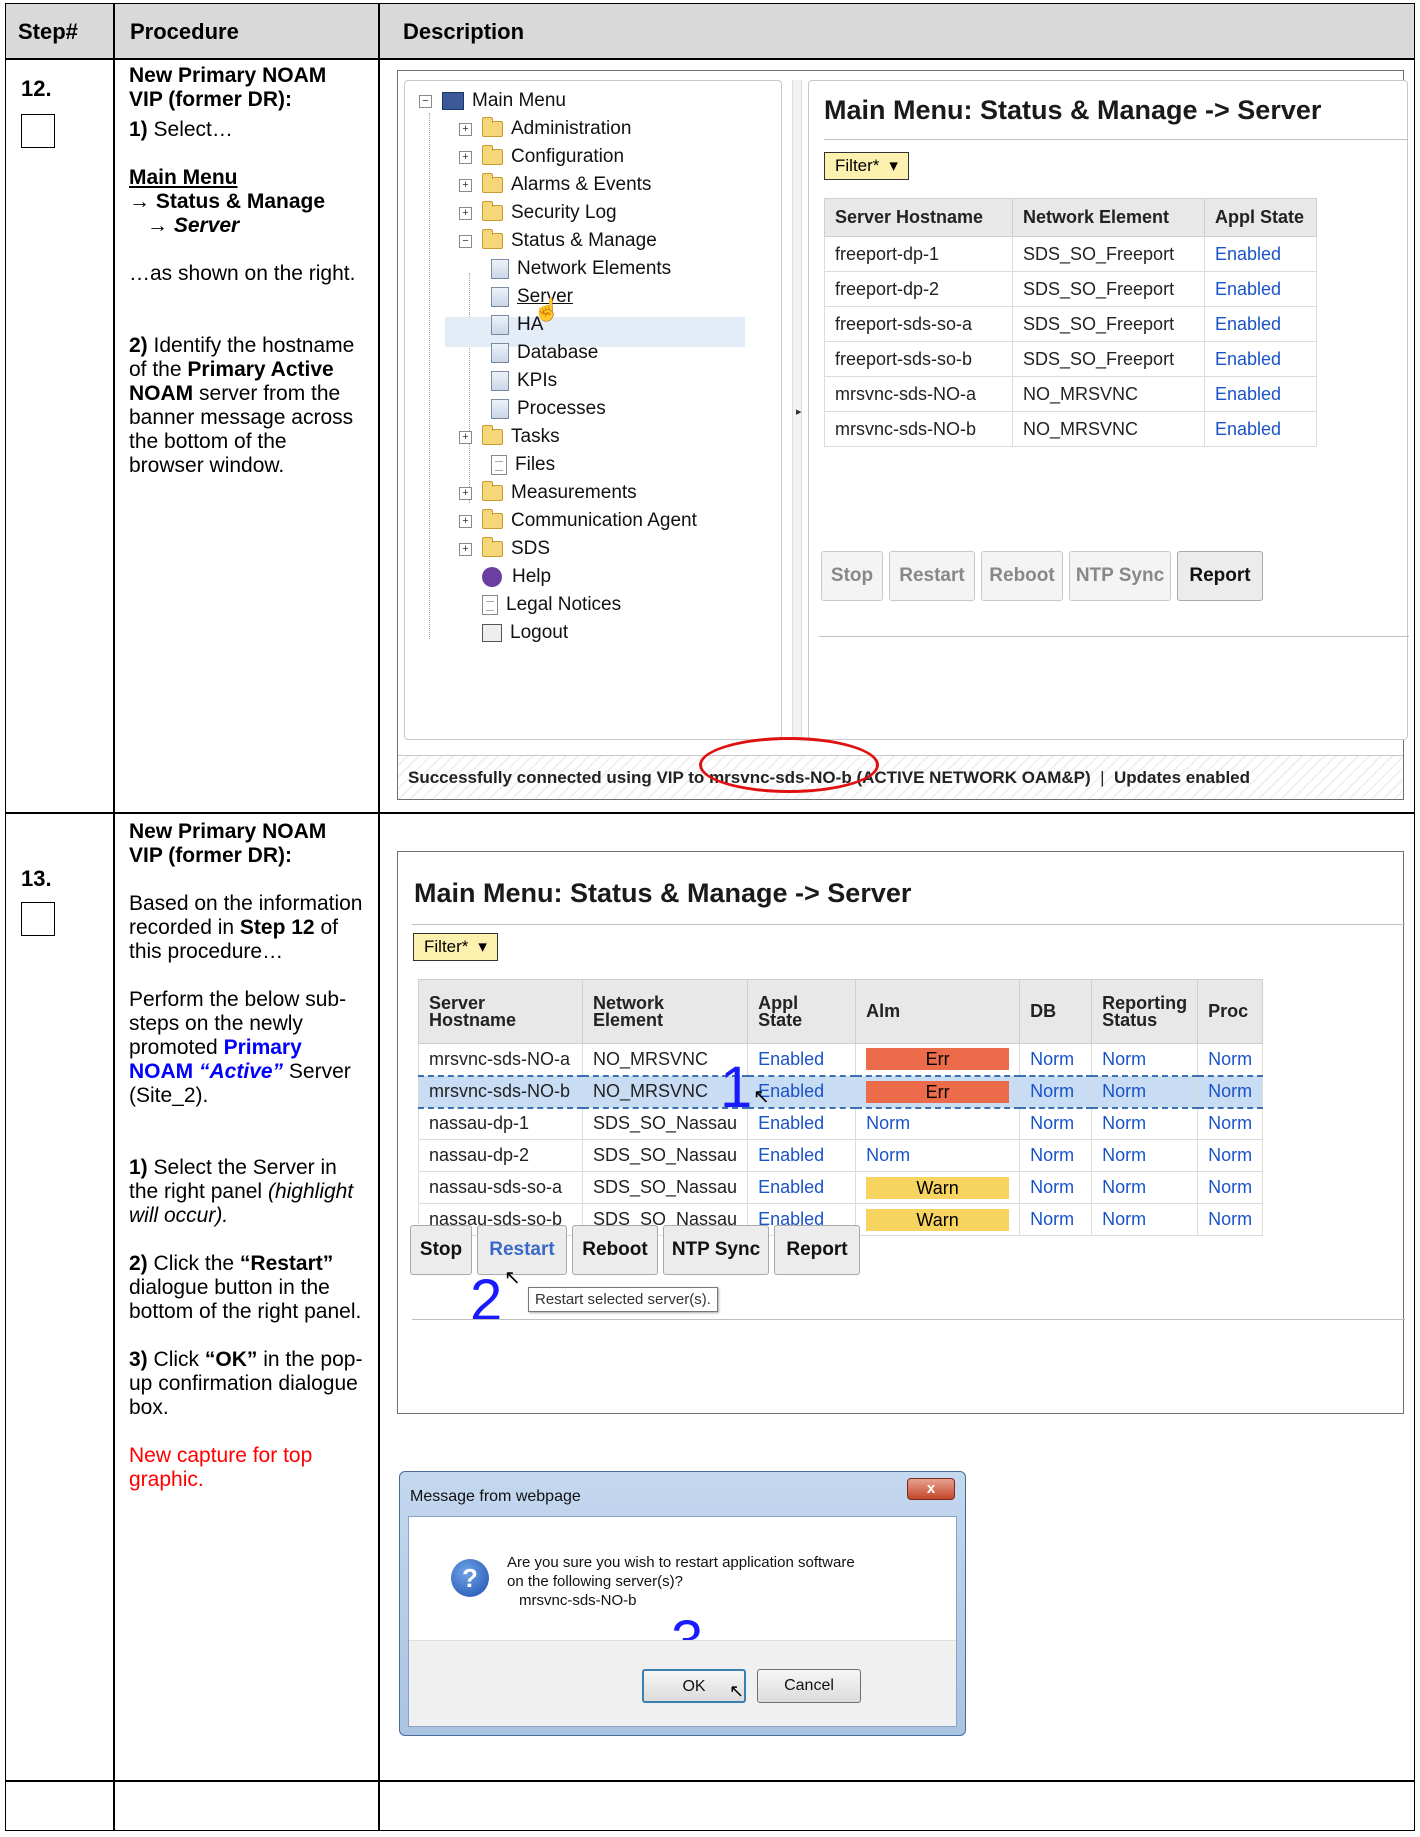 This screenshot has width=1420, height=1837. Describe the element at coordinates (932, 576) in the screenshot. I see `restart-button: Restart` at that location.